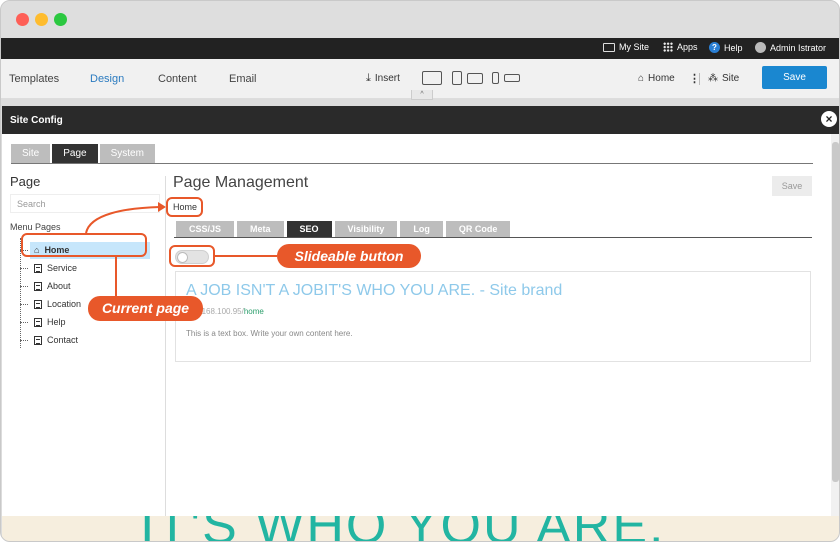 This screenshot has width=840, height=542. What do you see at coordinates (145, 308) in the screenshot?
I see `current-page-callout: Current page` at bounding box center [145, 308].